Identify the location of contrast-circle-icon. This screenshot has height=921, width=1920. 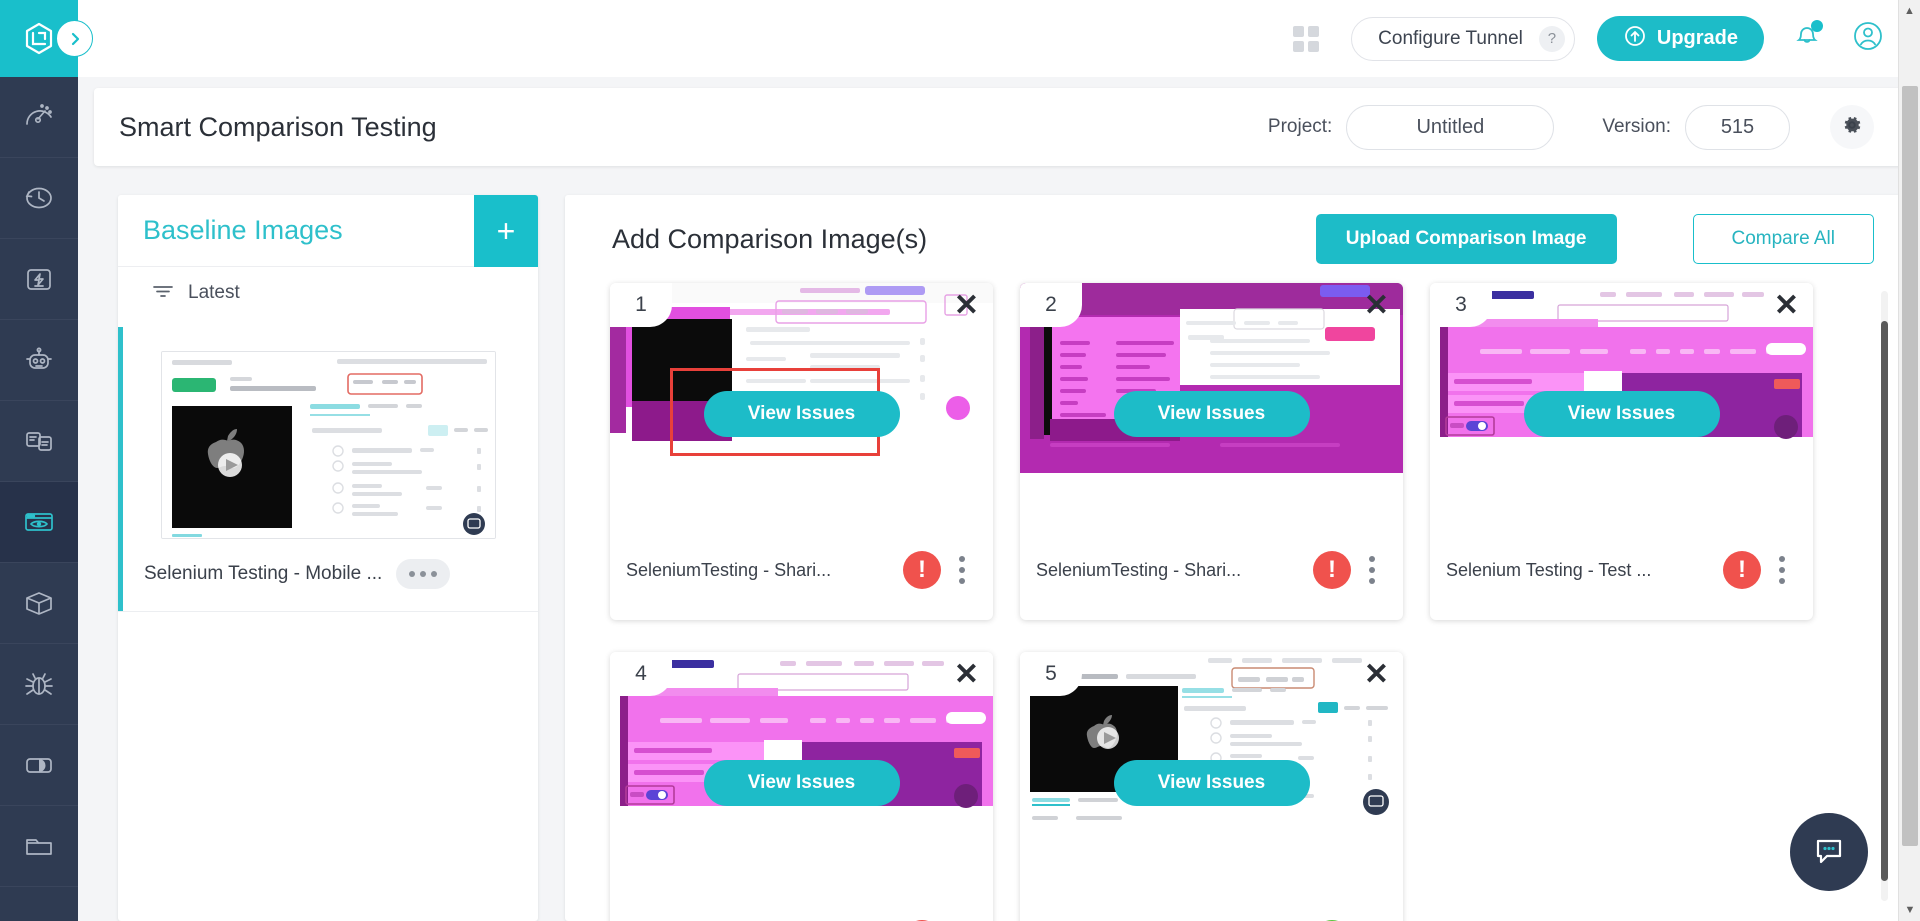
(39, 765).